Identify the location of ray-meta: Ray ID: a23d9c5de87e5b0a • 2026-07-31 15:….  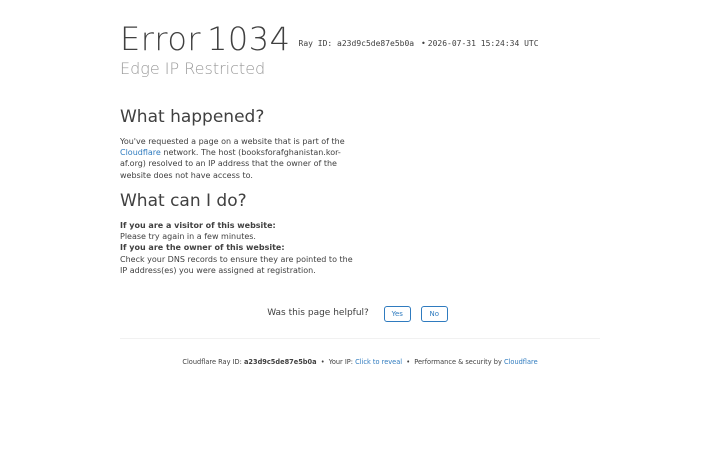
(419, 43).